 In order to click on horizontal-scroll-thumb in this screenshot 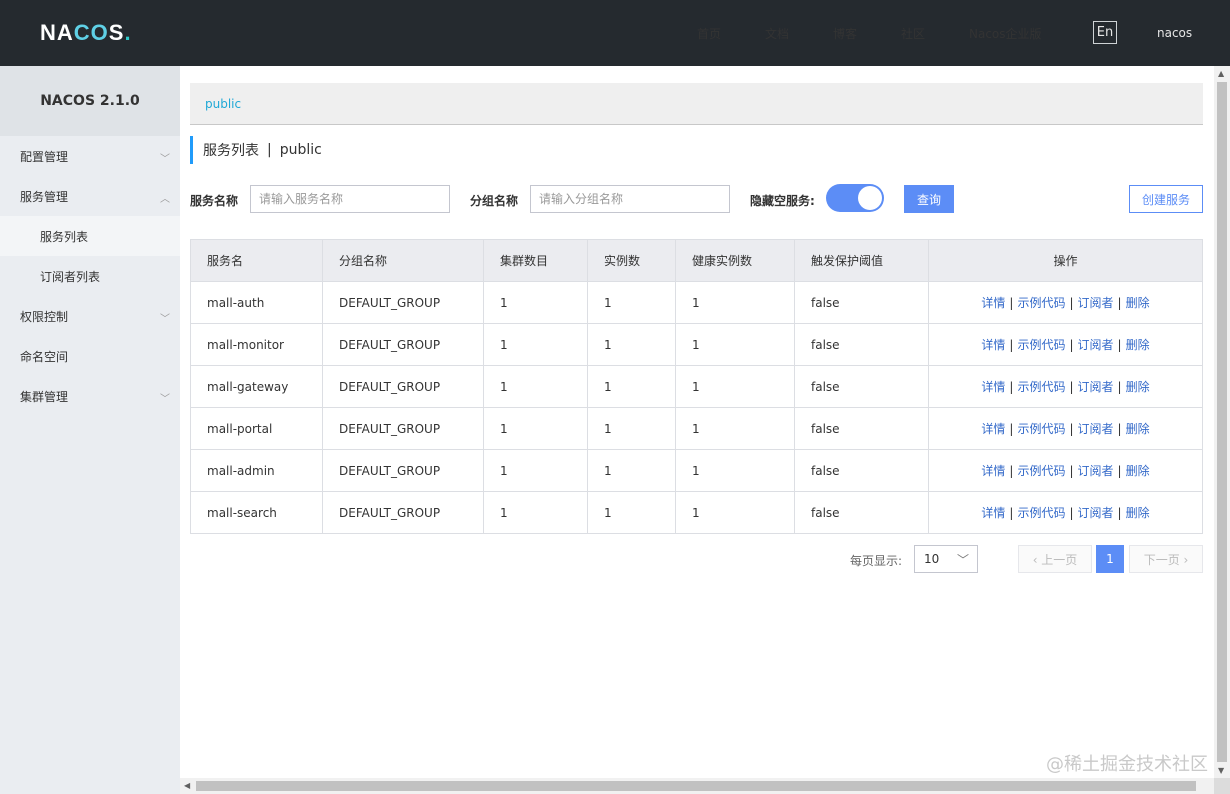, I will do `click(696, 786)`.